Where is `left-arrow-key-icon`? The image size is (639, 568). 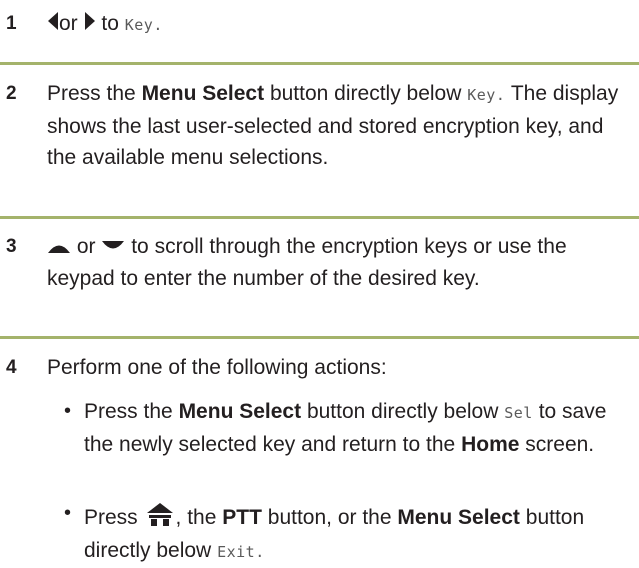 left-arrow-key-icon is located at coordinates (53, 24).